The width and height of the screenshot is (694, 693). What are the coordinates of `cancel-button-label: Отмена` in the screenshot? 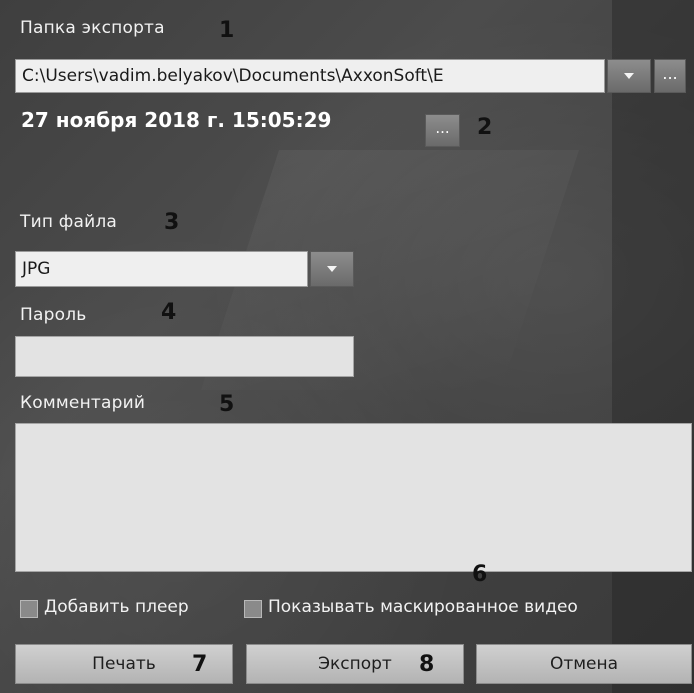 It's located at (584, 664).